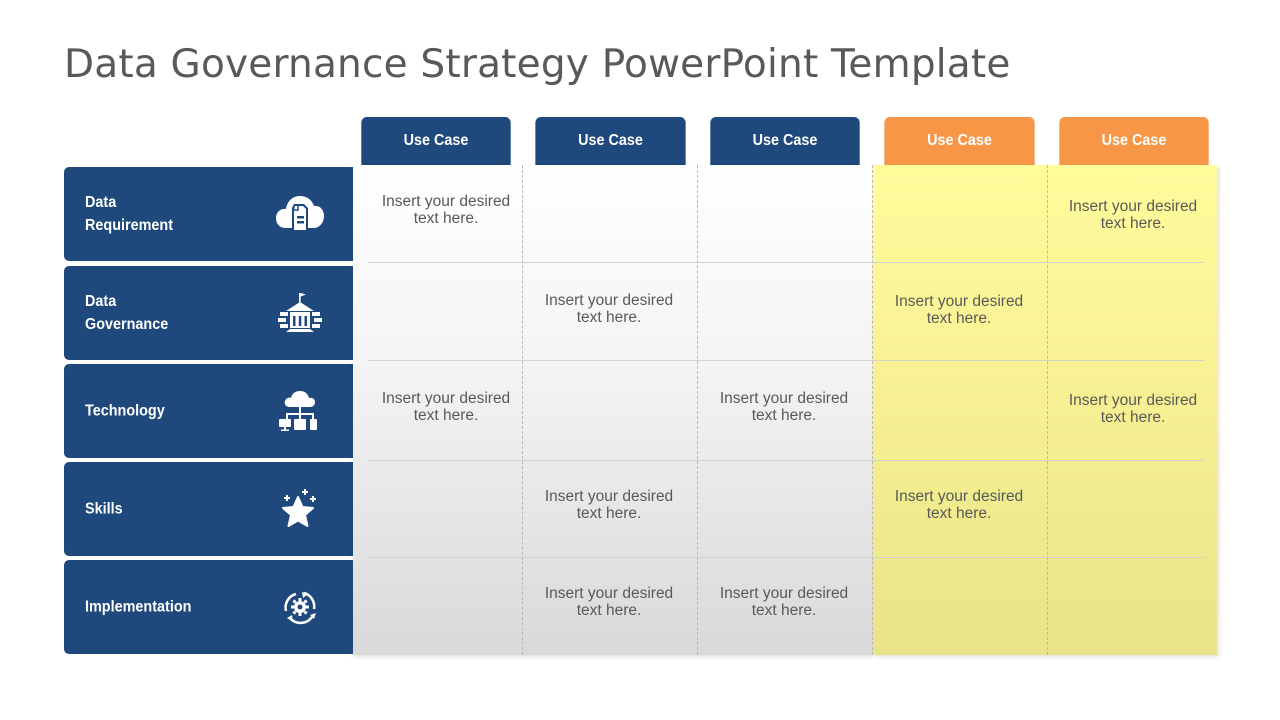 The height and width of the screenshot is (720, 1280). Describe the element at coordinates (127, 324) in the screenshot. I see `row-label-text: Governance` at that location.